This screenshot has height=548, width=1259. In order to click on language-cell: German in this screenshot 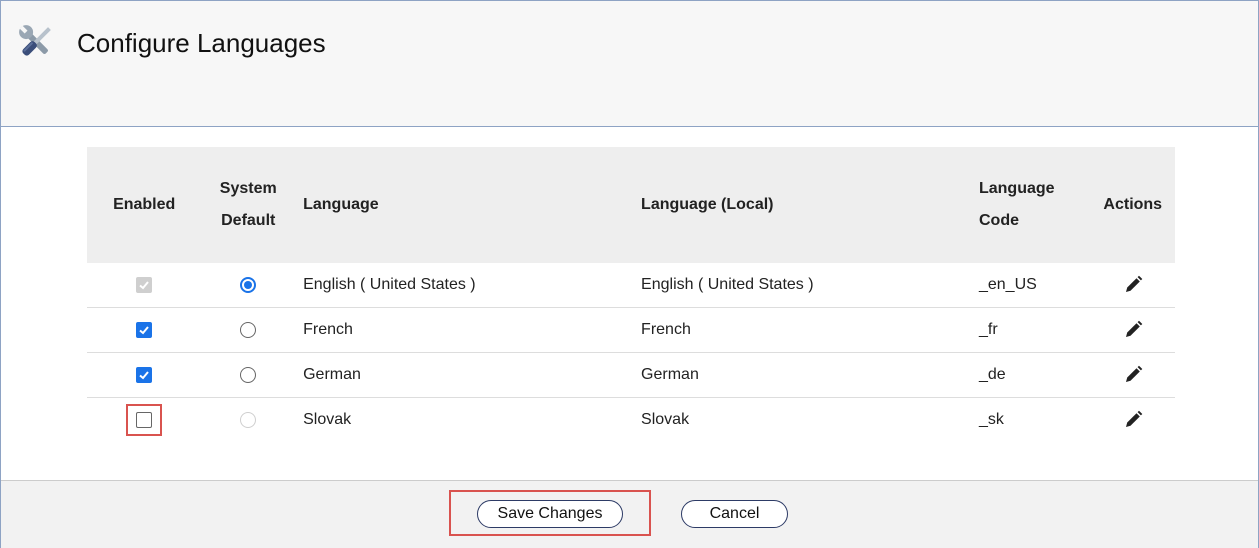, I will do `click(464, 375)`.